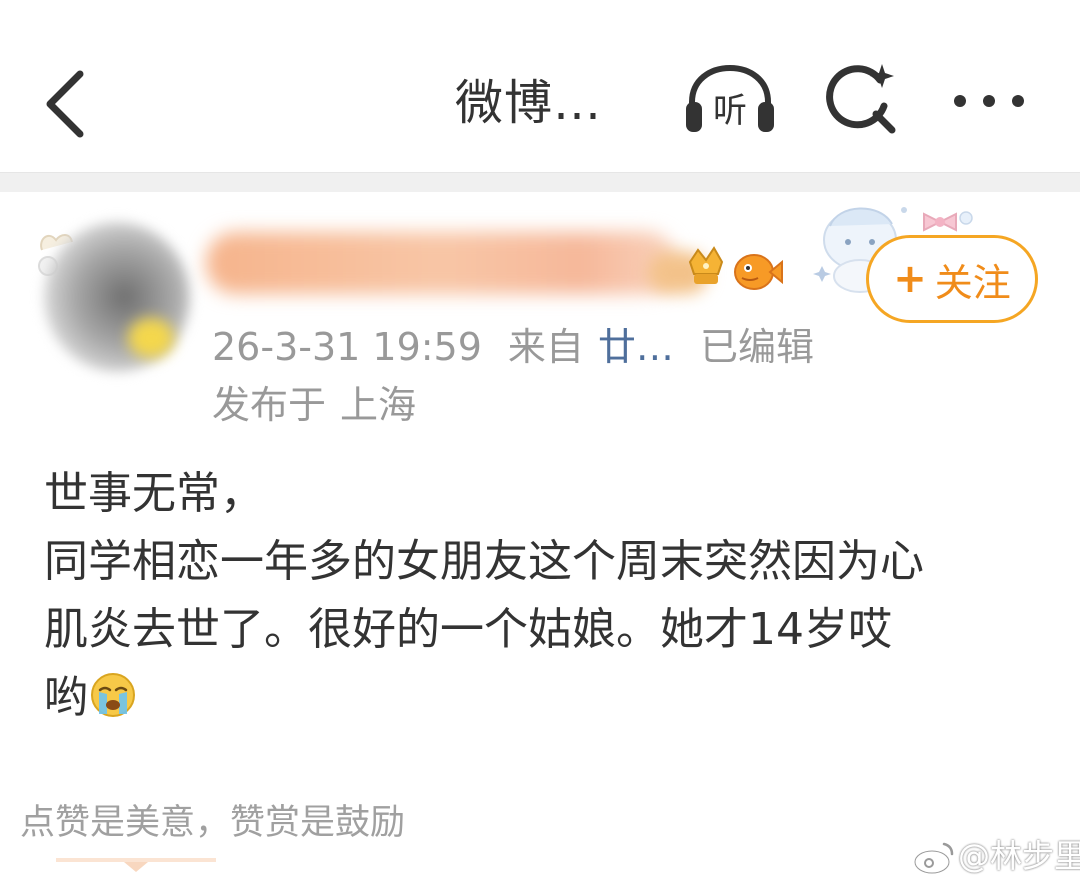  What do you see at coordinates (910, 279) in the screenshot?
I see `follow-plus-icon: +` at bounding box center [910, 279].